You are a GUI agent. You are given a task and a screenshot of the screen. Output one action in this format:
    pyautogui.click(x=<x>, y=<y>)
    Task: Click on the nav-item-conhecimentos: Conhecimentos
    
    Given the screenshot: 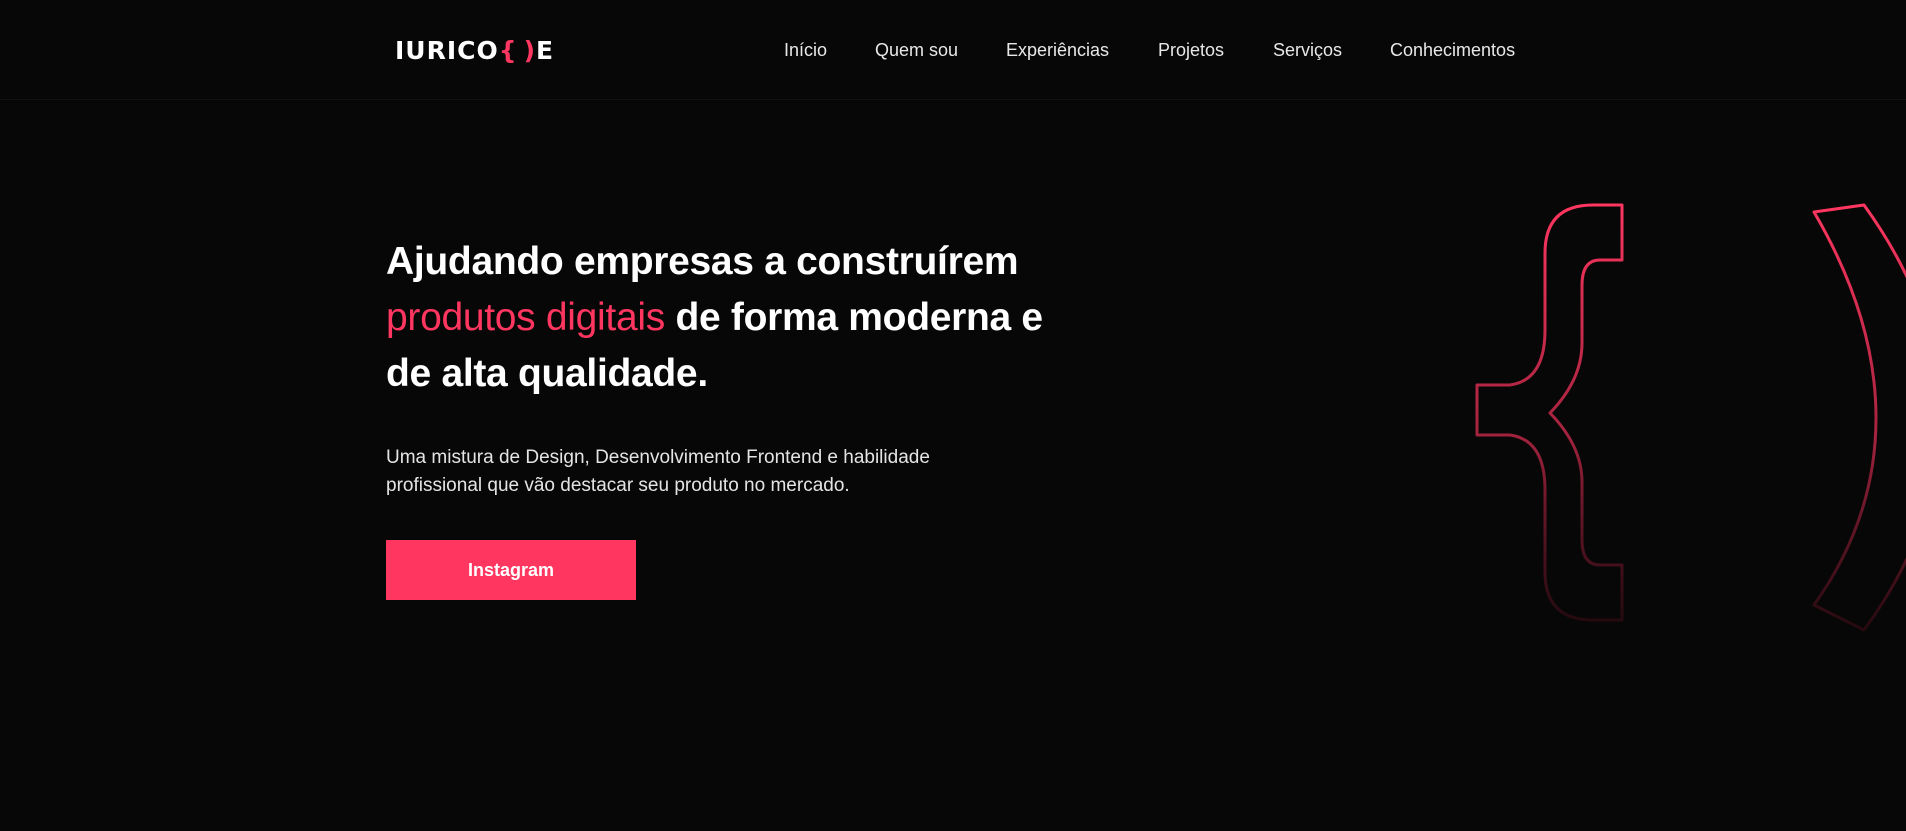 What is the action you would take?
    pyautogui.click(x=1452, y=50)
    